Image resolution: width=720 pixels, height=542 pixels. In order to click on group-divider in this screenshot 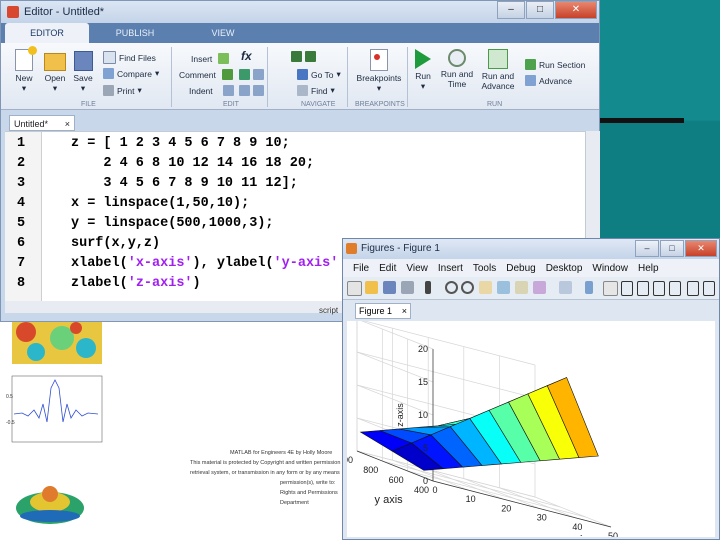, I will do `click(267, 77)`.